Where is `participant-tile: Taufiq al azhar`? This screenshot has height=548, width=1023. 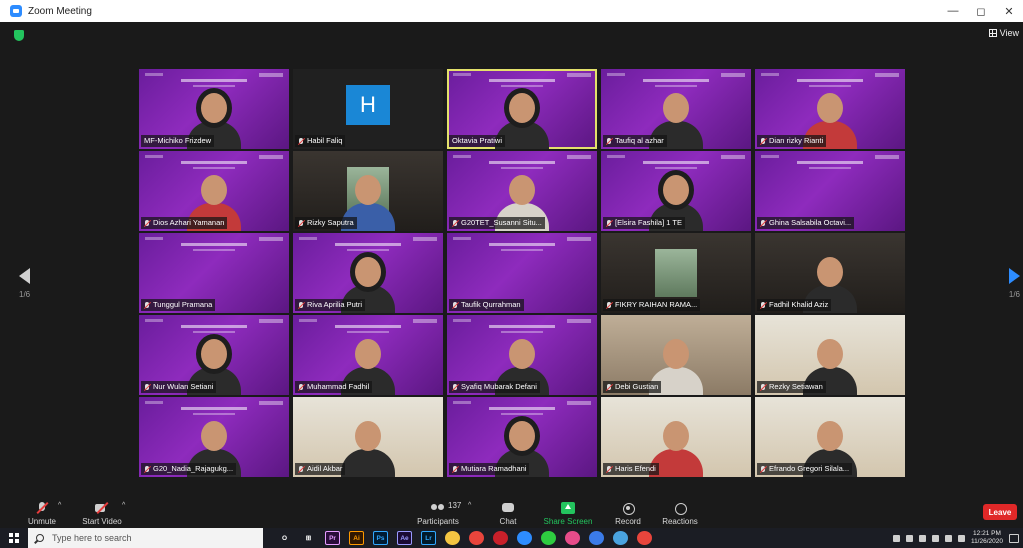 participant-tile: Taufiq al azhar is located at coordinates (676, 109).